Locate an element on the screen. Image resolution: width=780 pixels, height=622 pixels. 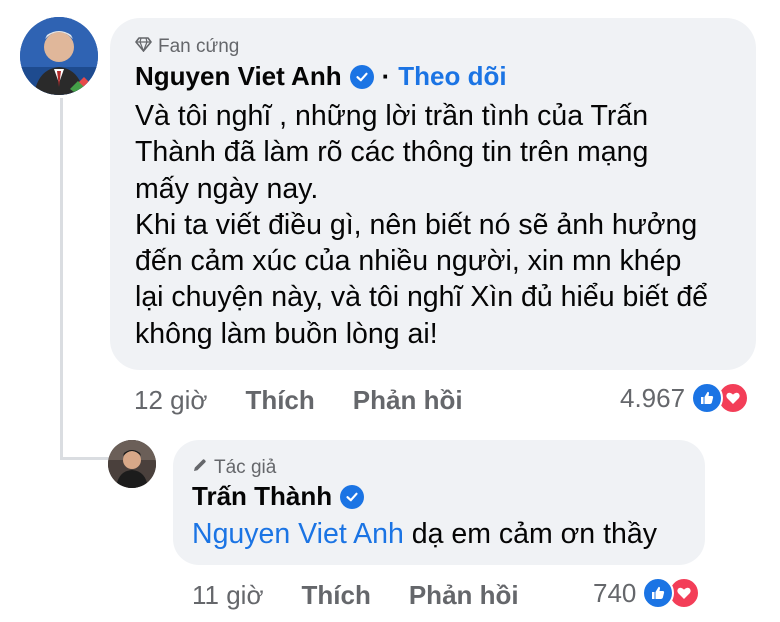
reply-reactions: 740 is located at coordinates (647, 593).